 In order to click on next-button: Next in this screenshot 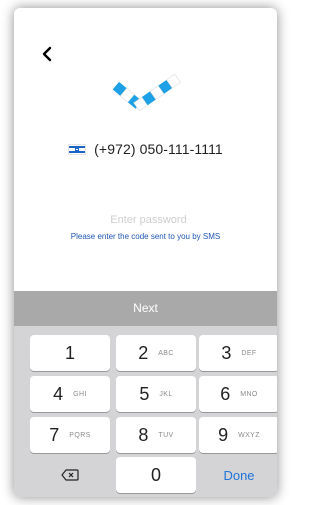, I will do `click(145, 308)`.